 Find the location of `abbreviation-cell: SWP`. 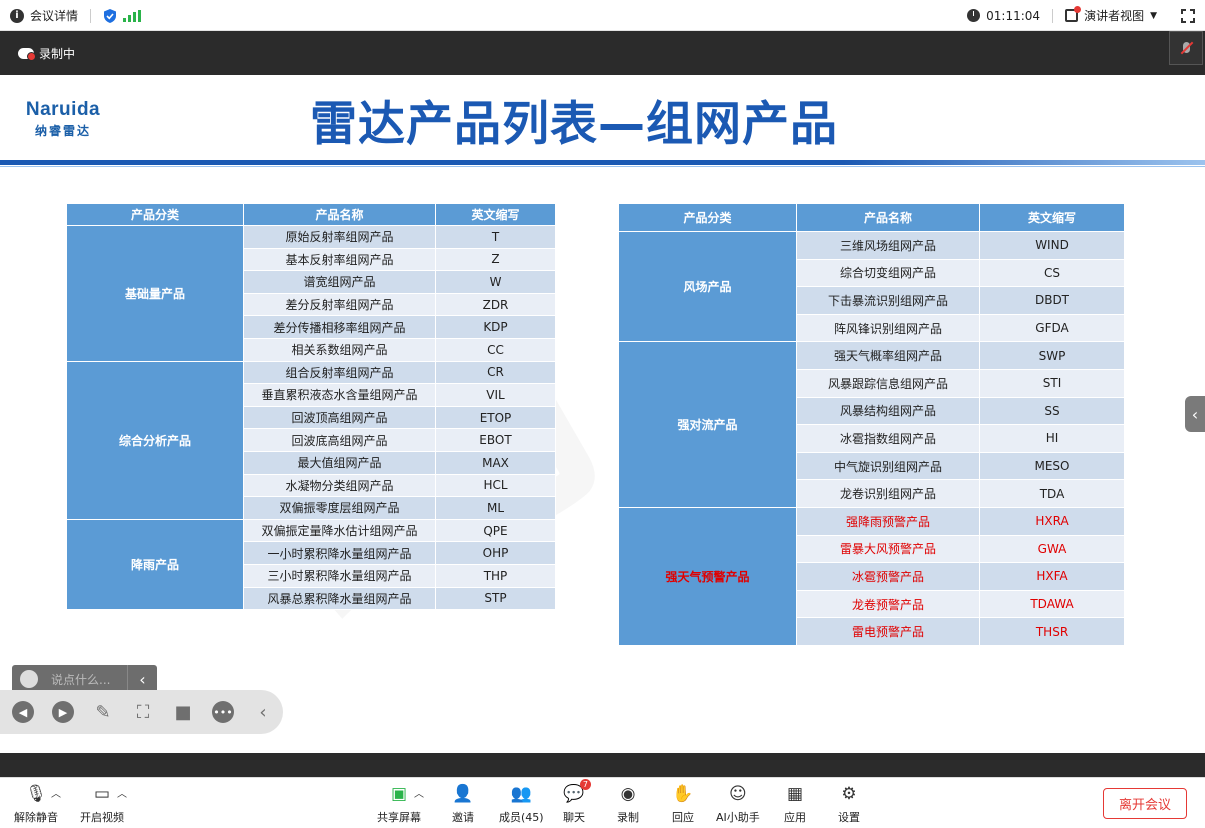

abbreviation-cell: SWP is located at coordinates (1052, 355).